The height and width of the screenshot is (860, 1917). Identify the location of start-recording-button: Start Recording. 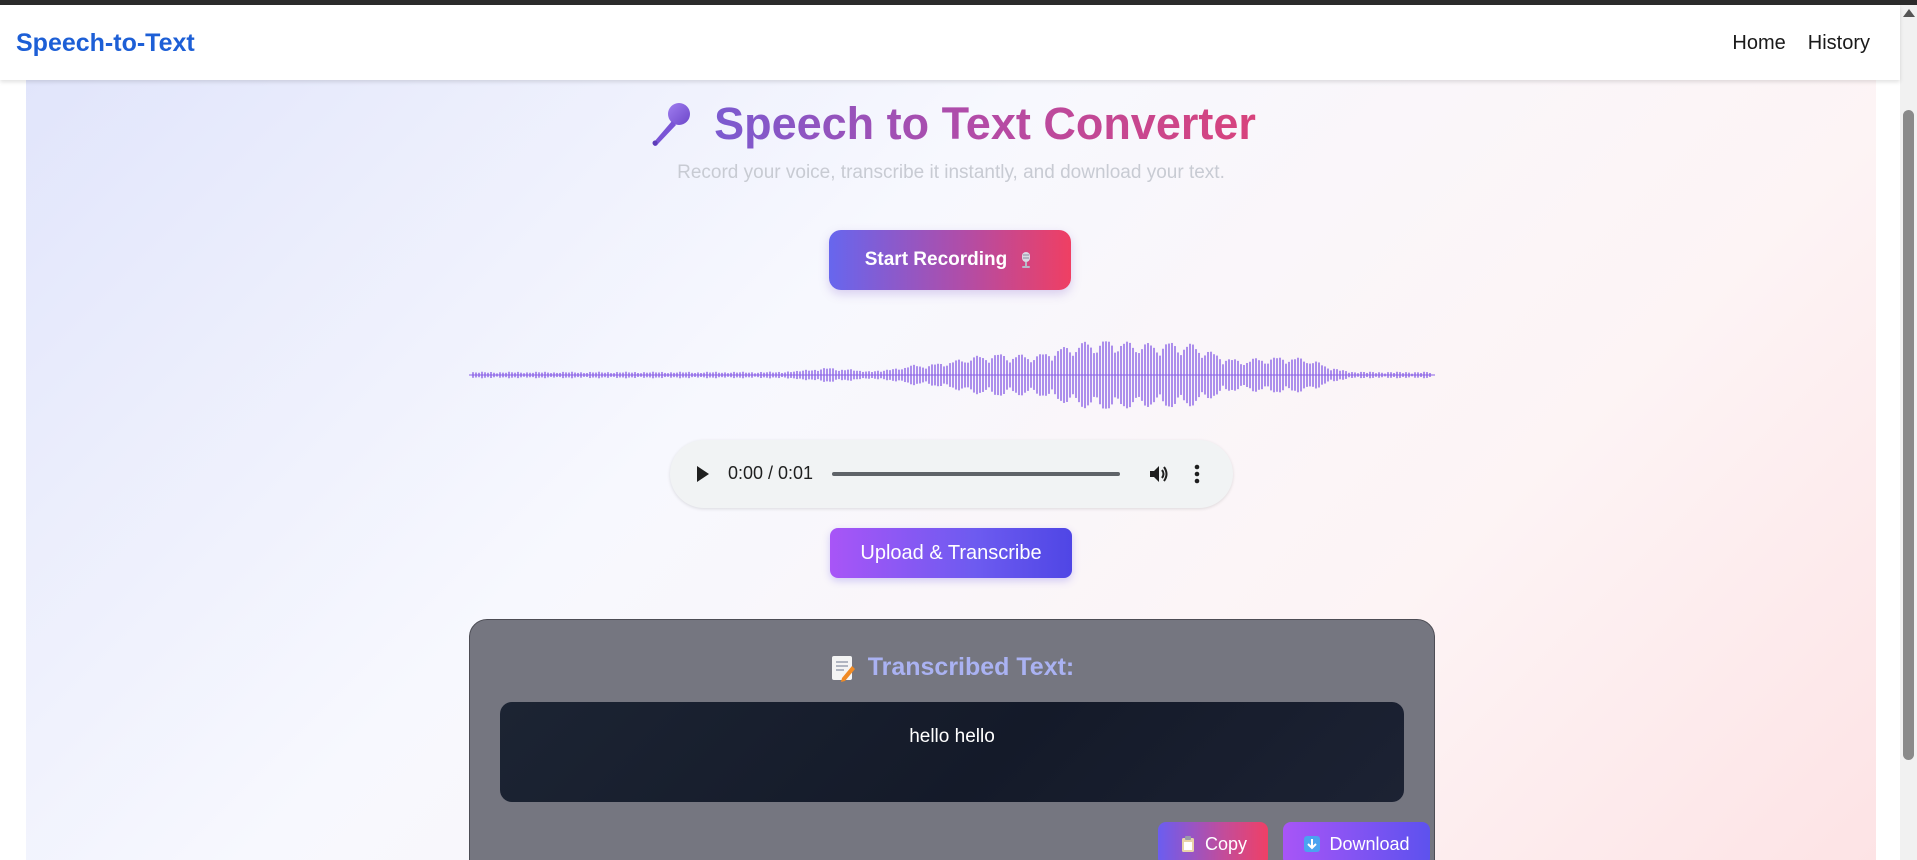
(950, 260).